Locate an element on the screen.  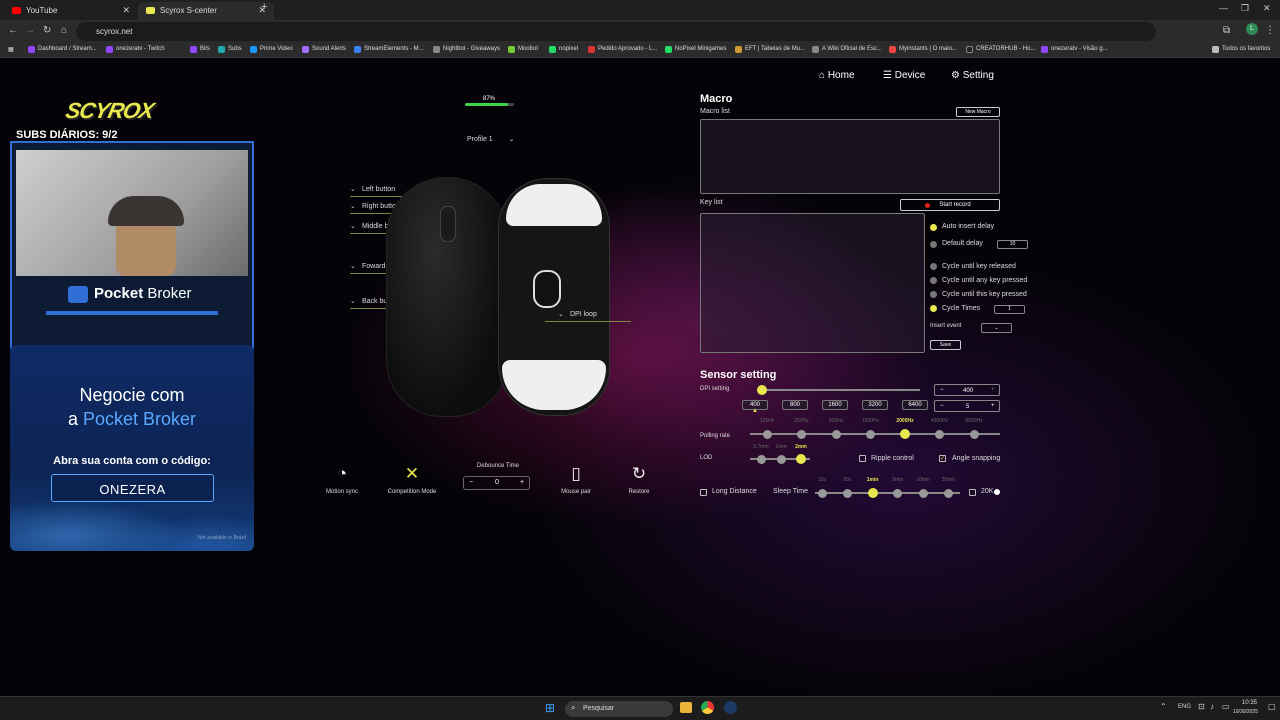
bookmark: Prime Video is located at coordinates (271, 49).